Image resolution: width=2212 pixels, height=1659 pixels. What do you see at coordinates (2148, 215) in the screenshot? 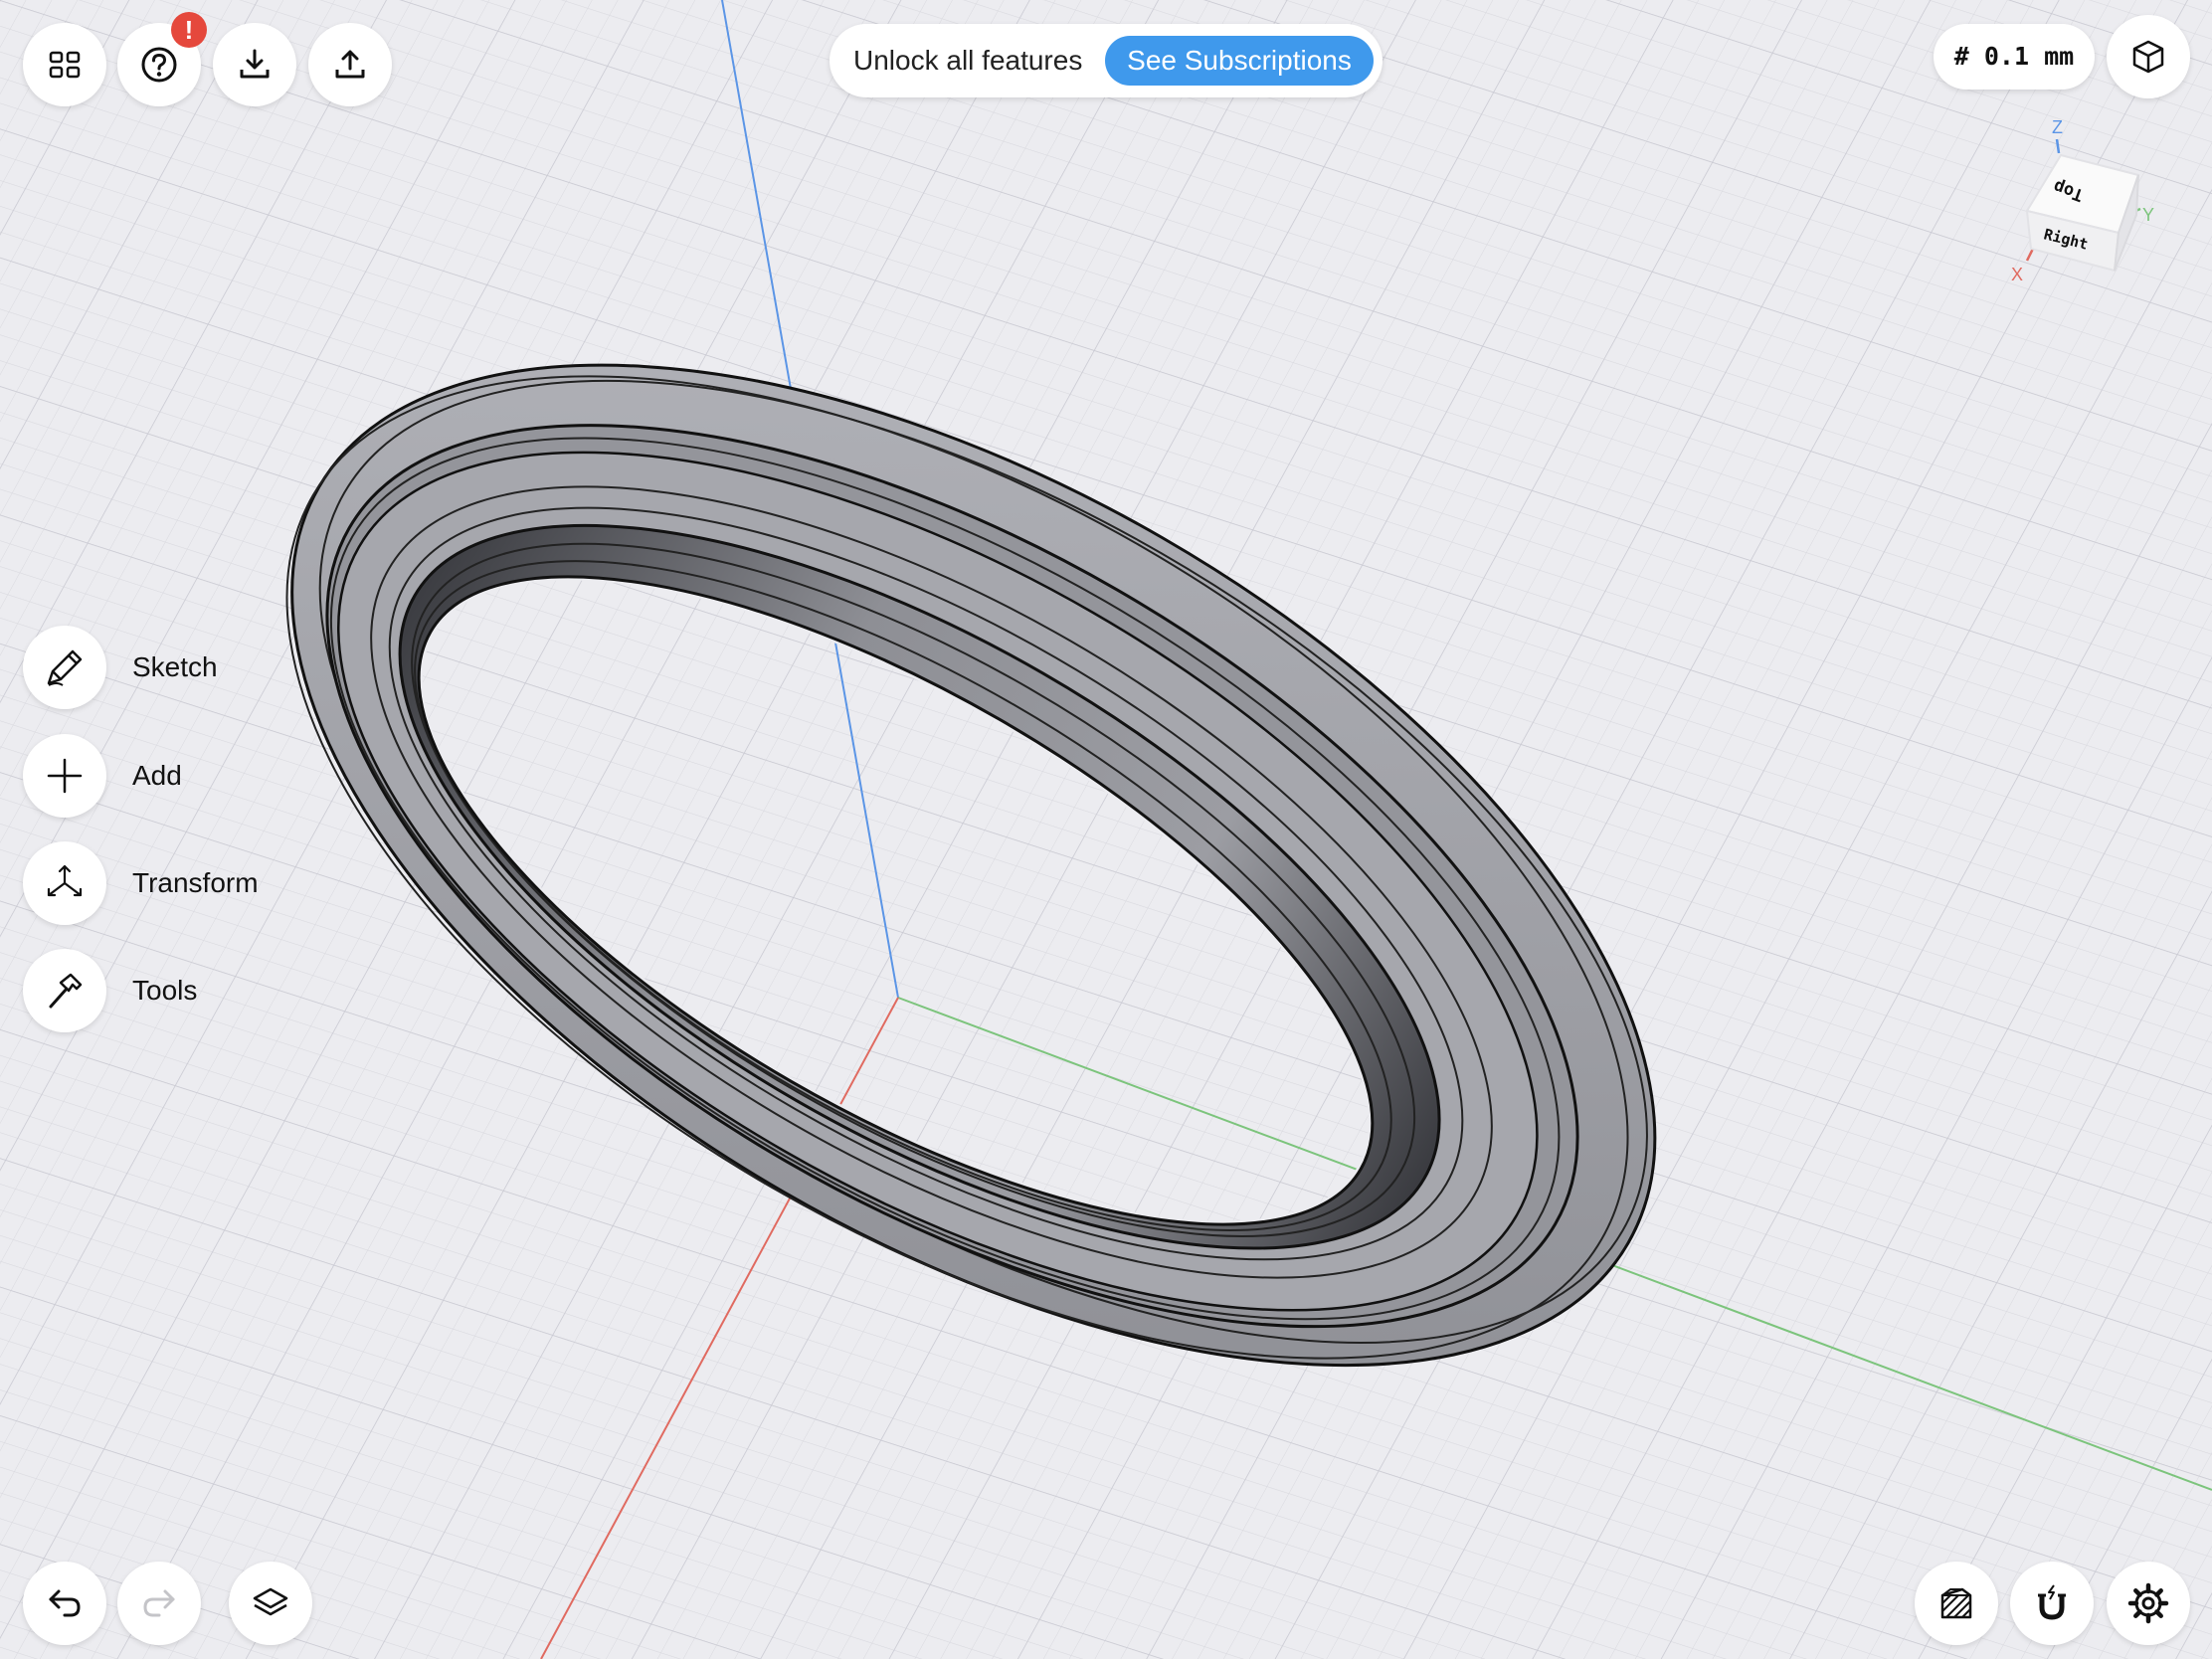
I see `view-cube-axis-y: Y` at bounding box center [2148, 215].